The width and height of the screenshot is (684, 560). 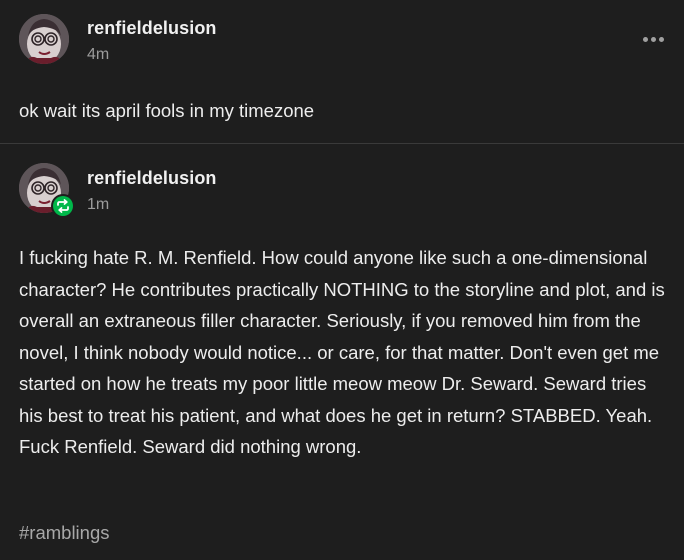 What do you see at coordinates (44, 39) in the screenshot?
I see `avatar` at bounding box center [44, 39].